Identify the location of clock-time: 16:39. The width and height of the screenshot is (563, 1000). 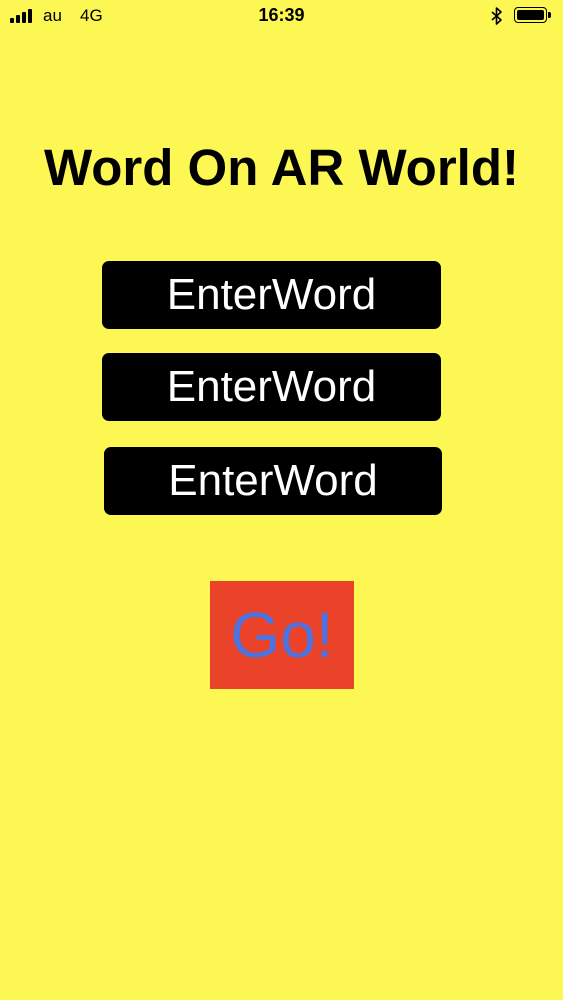
(281, 15).